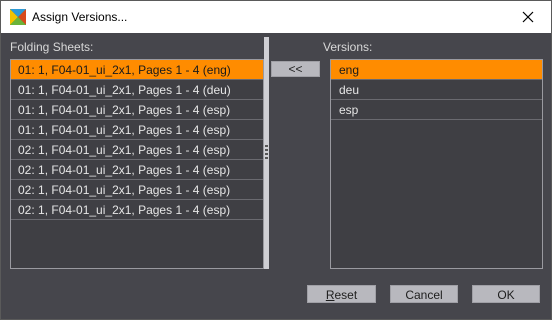  I want to click on close-button, so click(528, 17).